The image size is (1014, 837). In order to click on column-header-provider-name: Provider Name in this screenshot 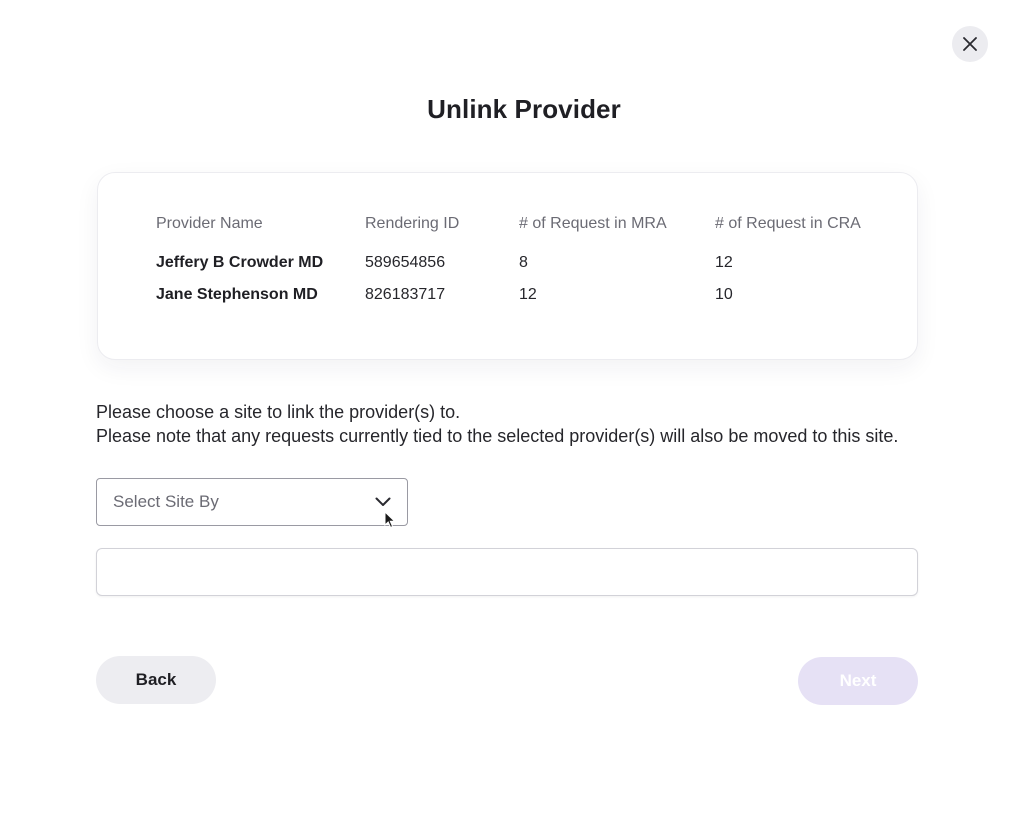, I will do `click(209, 223)`.